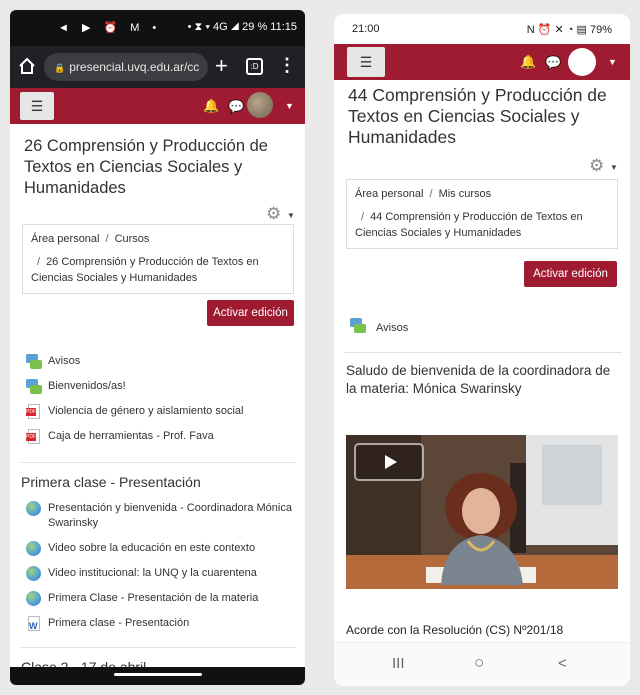  What do you see at coordinates (221, 66) in the screenshot?
I see `new-tab-icon: +` at bounding box center [221, 66].